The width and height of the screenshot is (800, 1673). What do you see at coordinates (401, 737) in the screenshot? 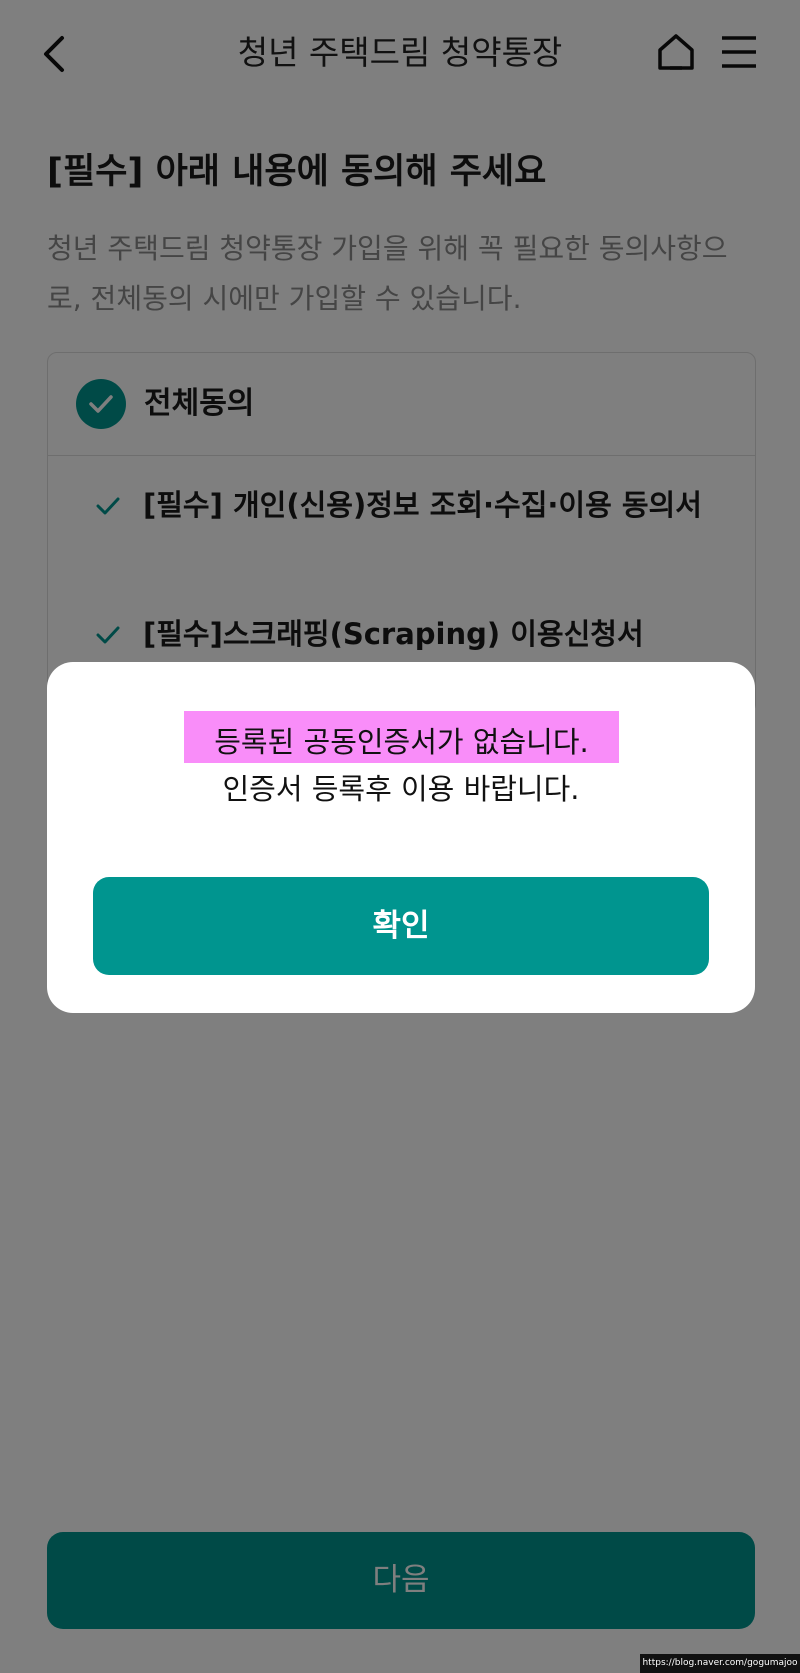
I see `dialog-message-highlighted: 등록된 공동인증서가 없습니다.` at bounding box center [401, 737].